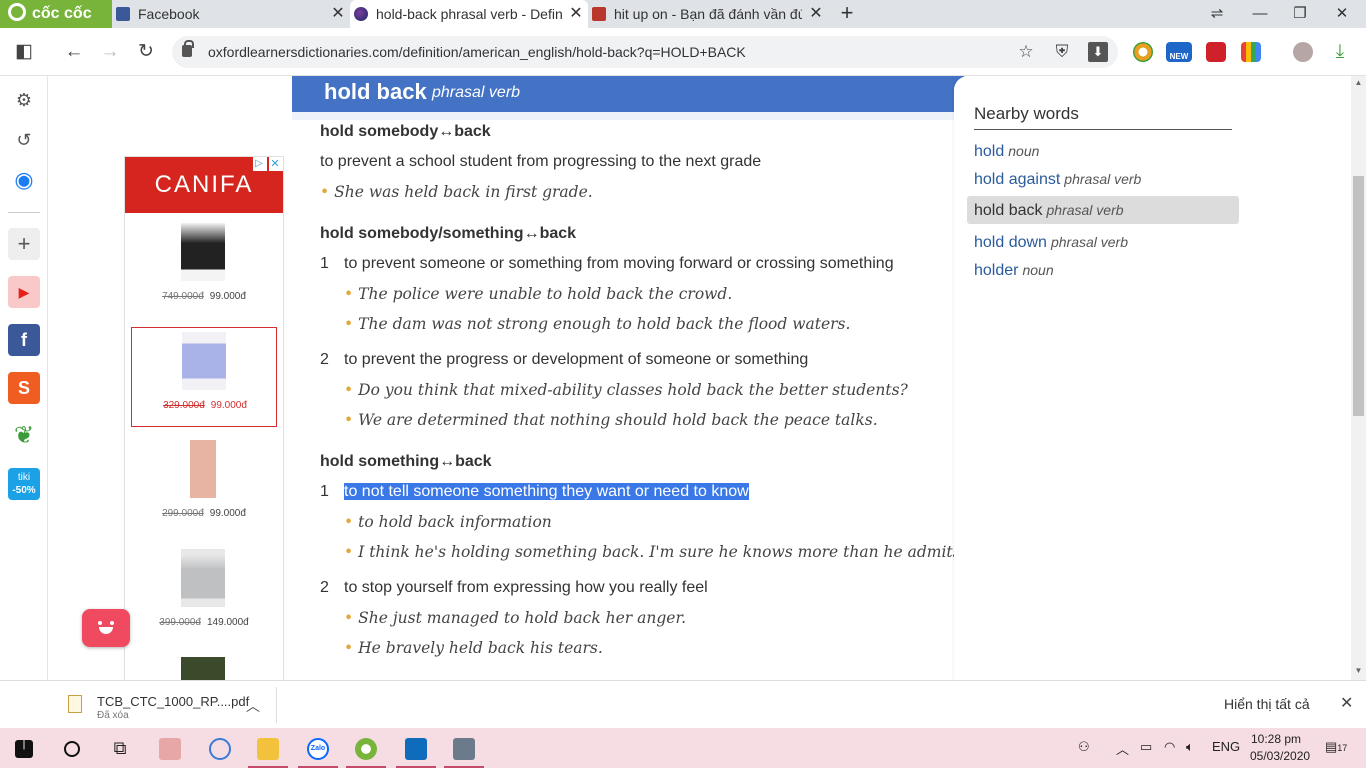 The width and height of the screenshot is (1366, 768). What do you see at coordinates (1008, 210) in the screenshot?
I see `nearby-word: hold back` at bounding box center [1008, 210].